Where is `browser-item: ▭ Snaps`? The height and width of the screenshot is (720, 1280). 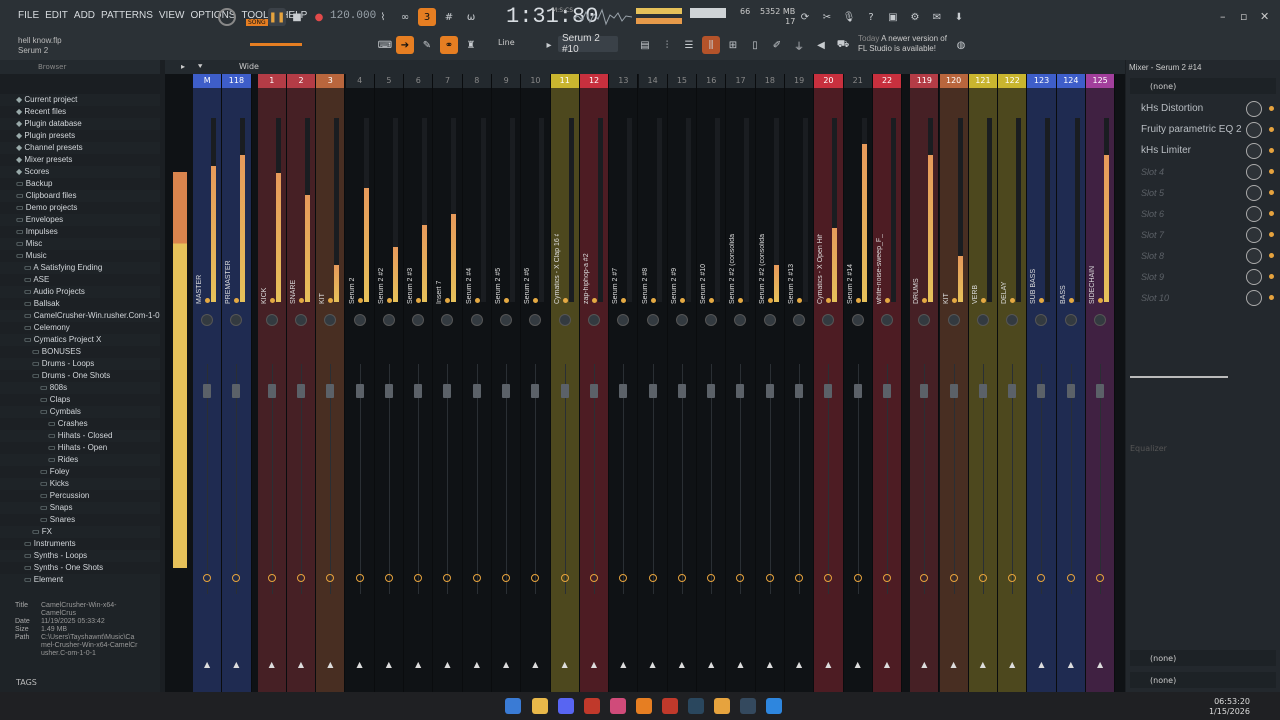
browser-item: ▭ Snaps is located at coordinates (80, 508).